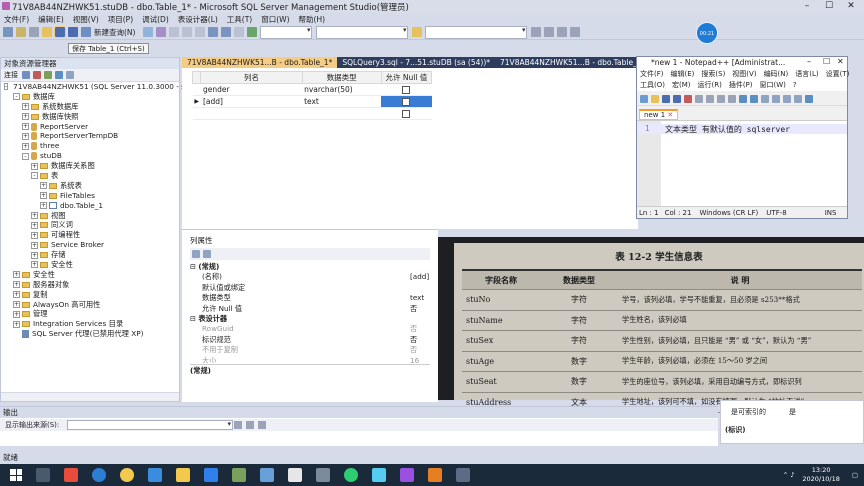 Image resolution: width=864 pixels, height=486 pixels. What do you see at coordinates (562, 32) in the screenshot?
I see `explorer-icon` at bounding box center [562, 32].